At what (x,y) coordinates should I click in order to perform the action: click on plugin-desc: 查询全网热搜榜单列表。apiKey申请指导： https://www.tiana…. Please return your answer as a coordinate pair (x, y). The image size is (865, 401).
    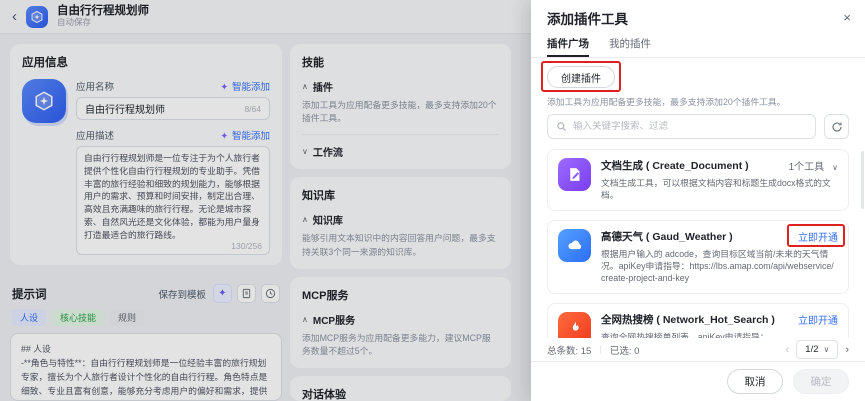
    Looking at the image, I should click on (685, 334).